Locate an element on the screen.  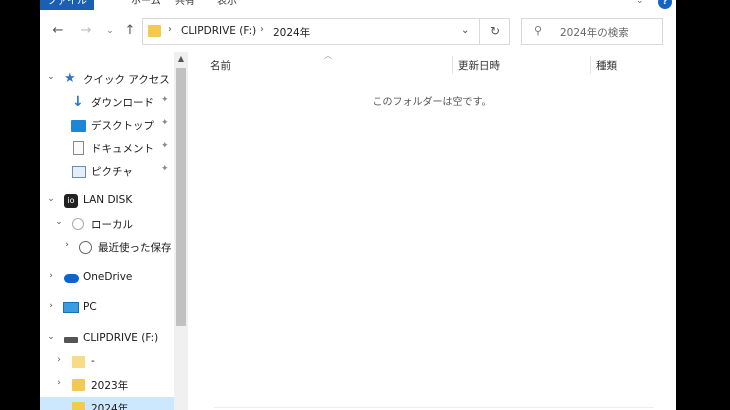
divider is located at coordinates (434, 407).